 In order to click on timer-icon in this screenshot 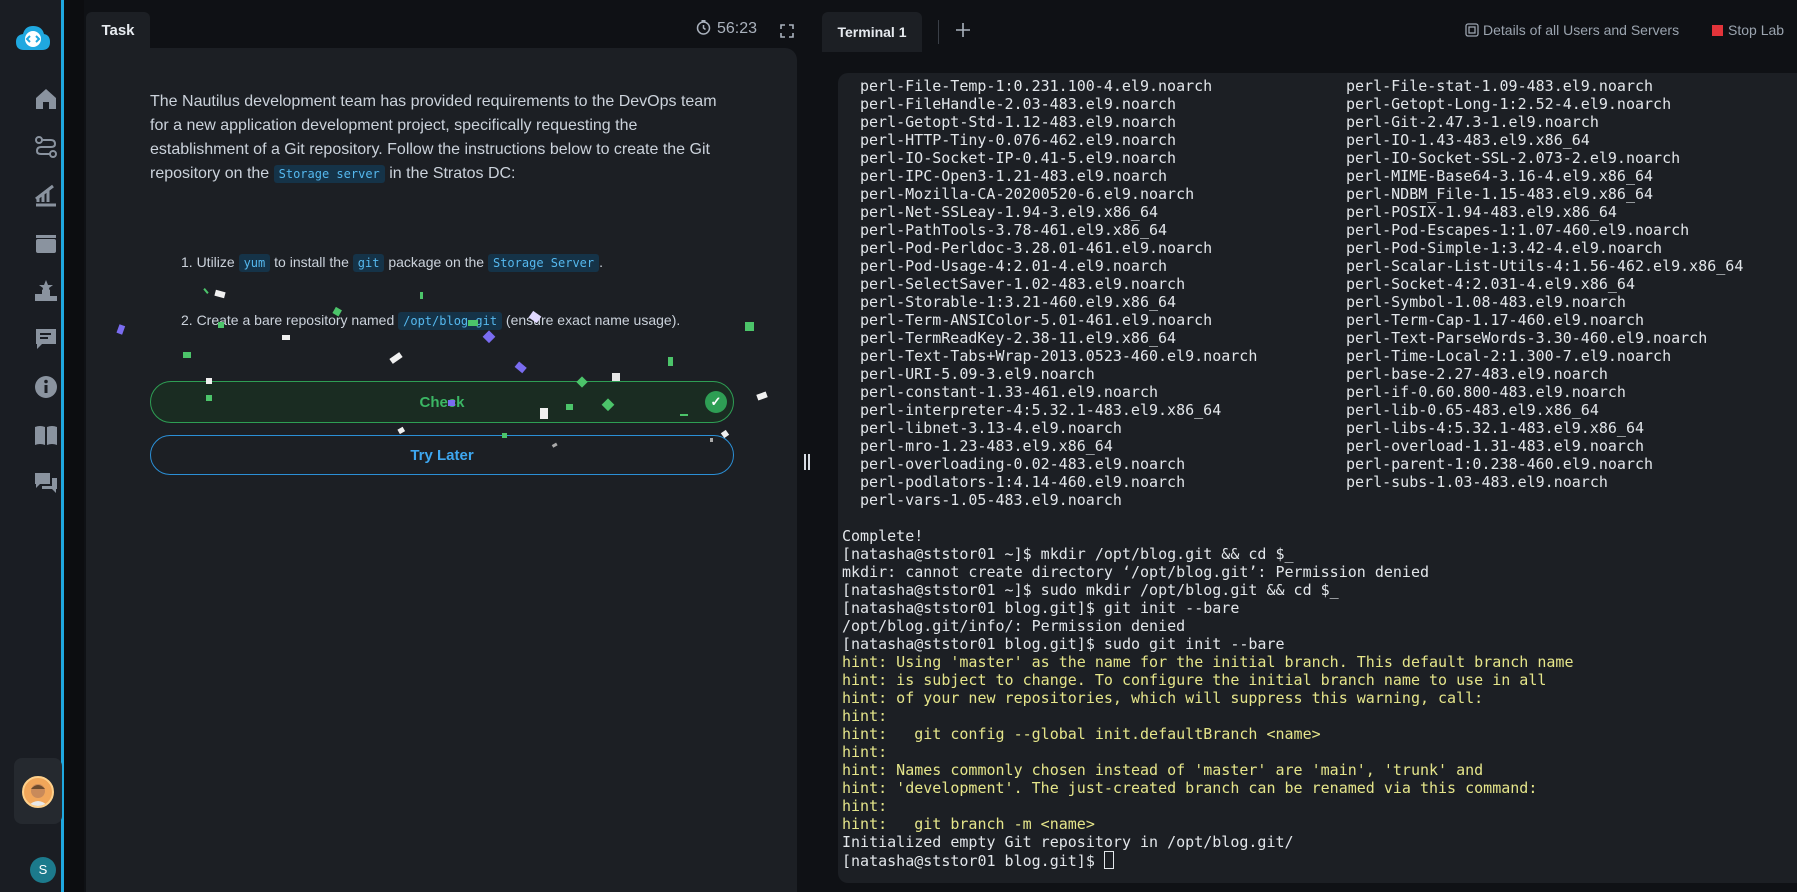, I will do `click(703, 27)`.